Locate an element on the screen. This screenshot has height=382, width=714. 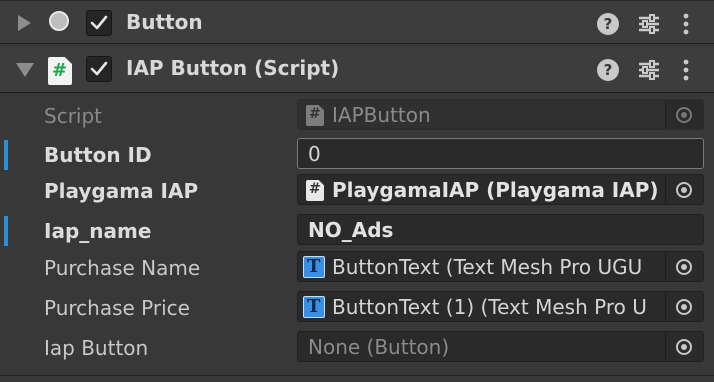
script-field: # IAPButton is located at coordinates (500, 114).